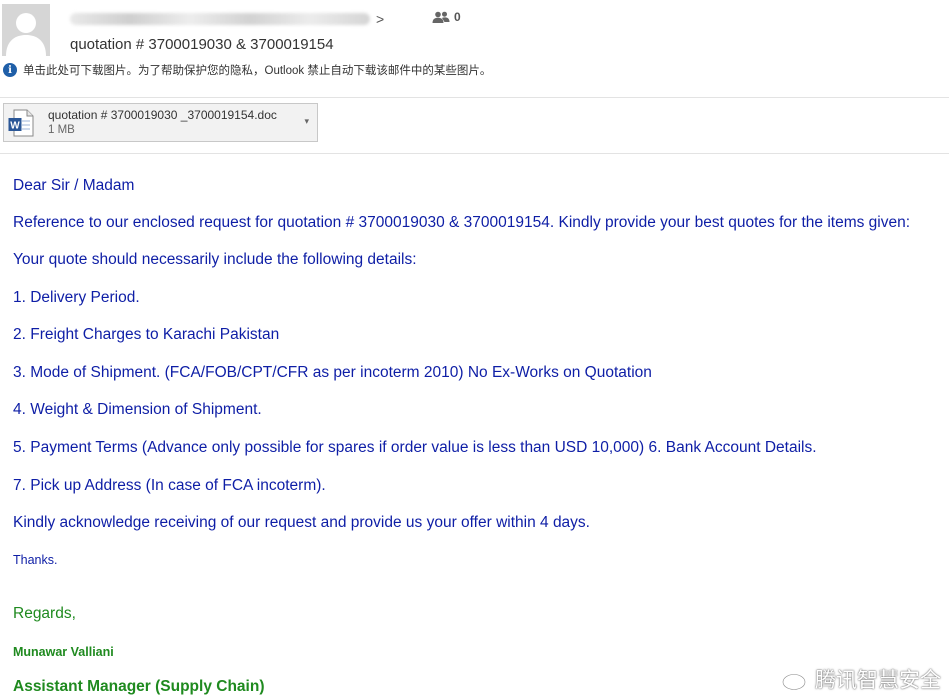 This screenshot has width=949, height=700. I want to click on watermark: 腾讯智慧安全, so click(861, 679).